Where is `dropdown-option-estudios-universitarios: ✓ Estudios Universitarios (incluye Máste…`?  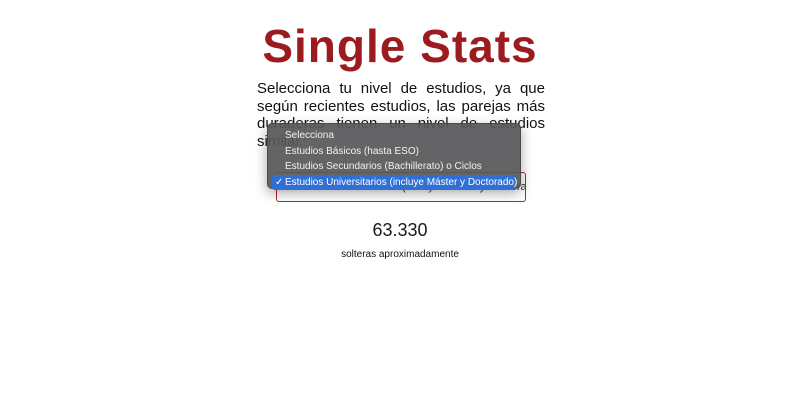
dropdown-option-estudios-universitarios: ✓ Estudios Universitarios (incluye Máste… is located at coordinates (395, 182).